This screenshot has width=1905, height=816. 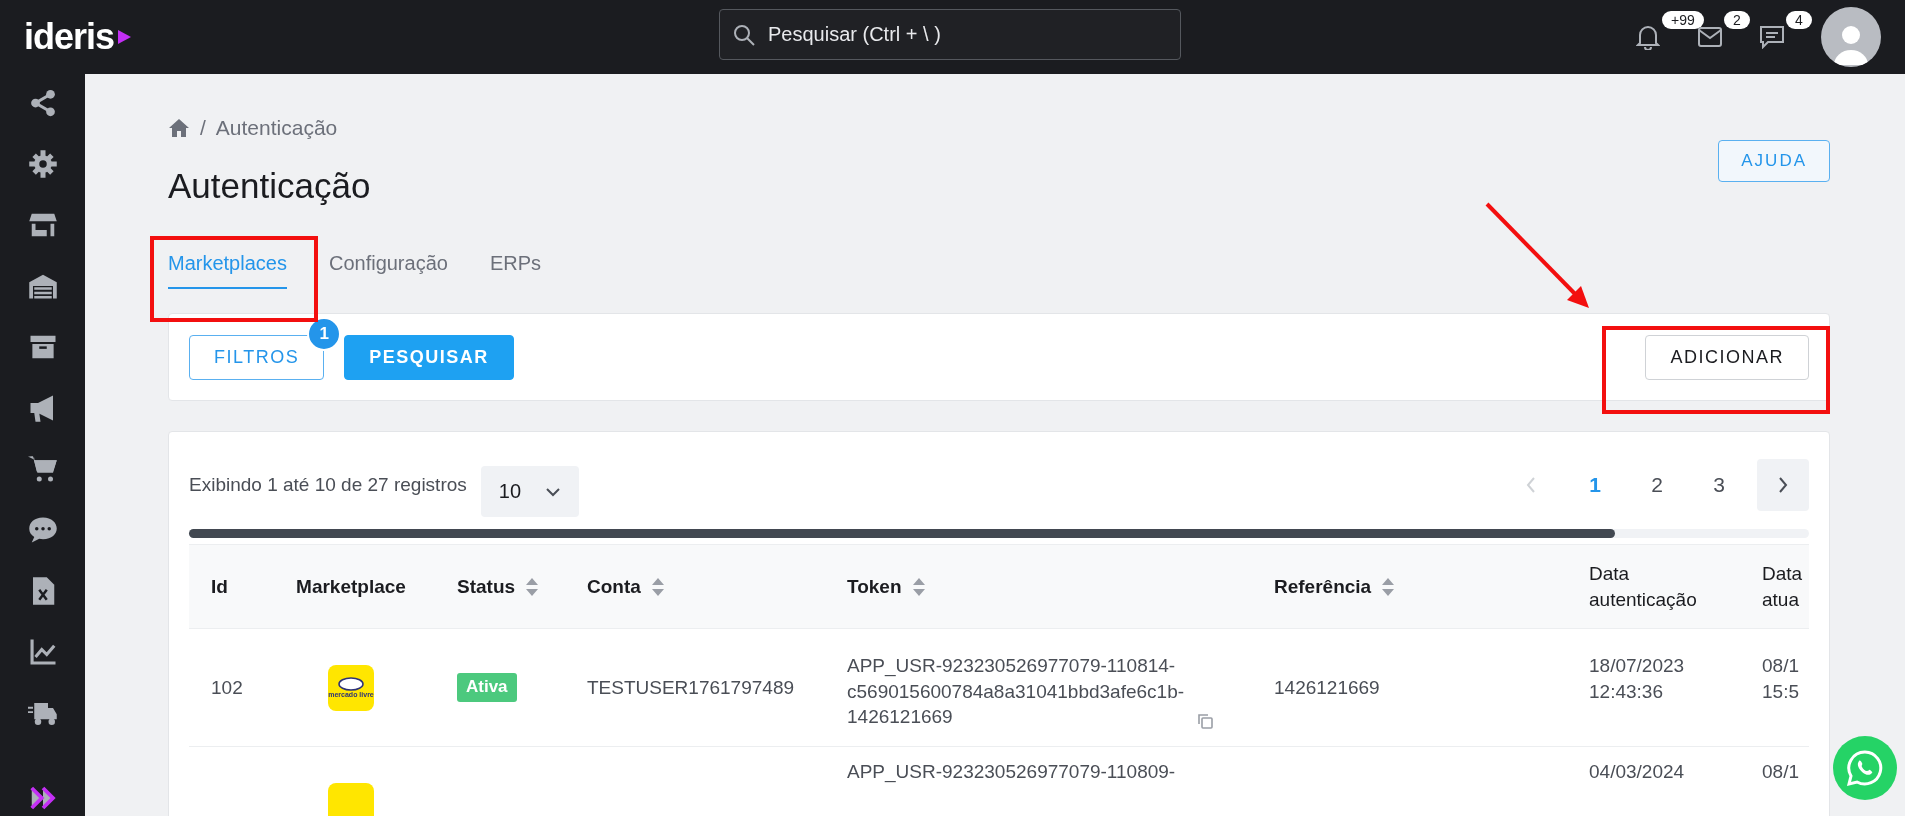 I want to click on mail-icon, so click(x=1710, y=37).